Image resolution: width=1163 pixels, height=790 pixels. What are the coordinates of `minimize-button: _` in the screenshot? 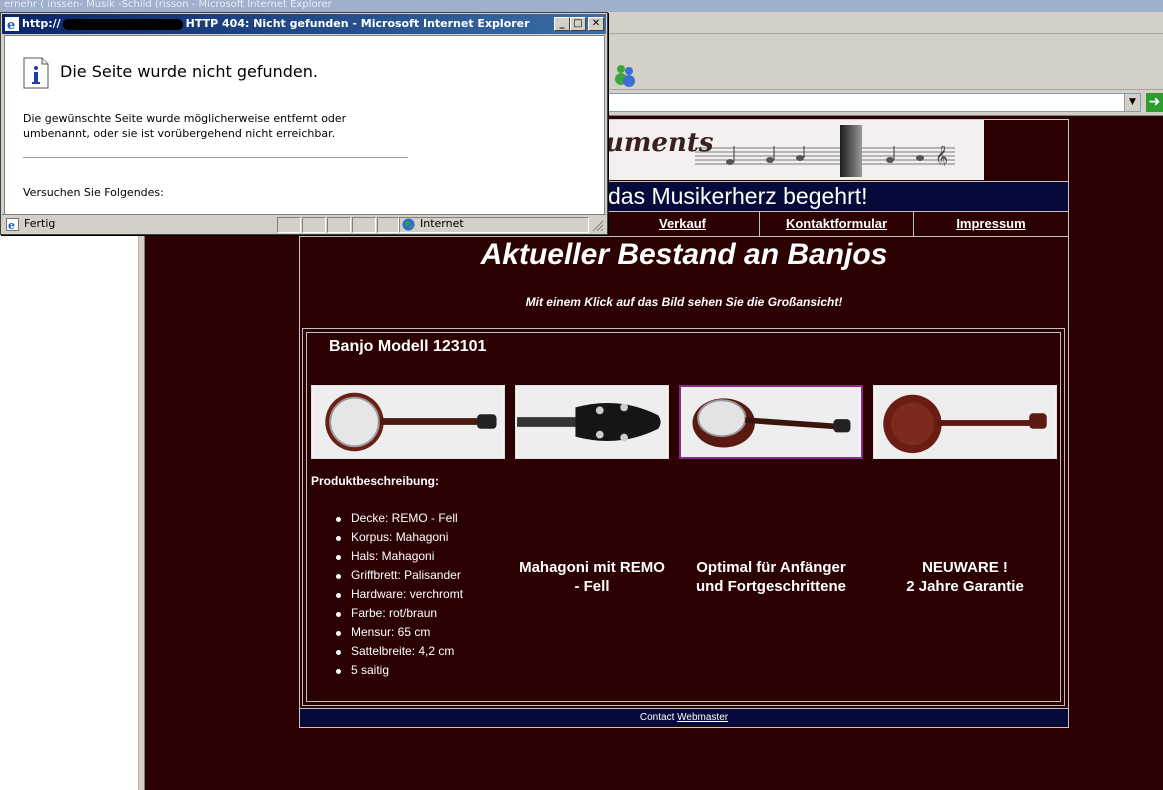 It's located at (562, 24).